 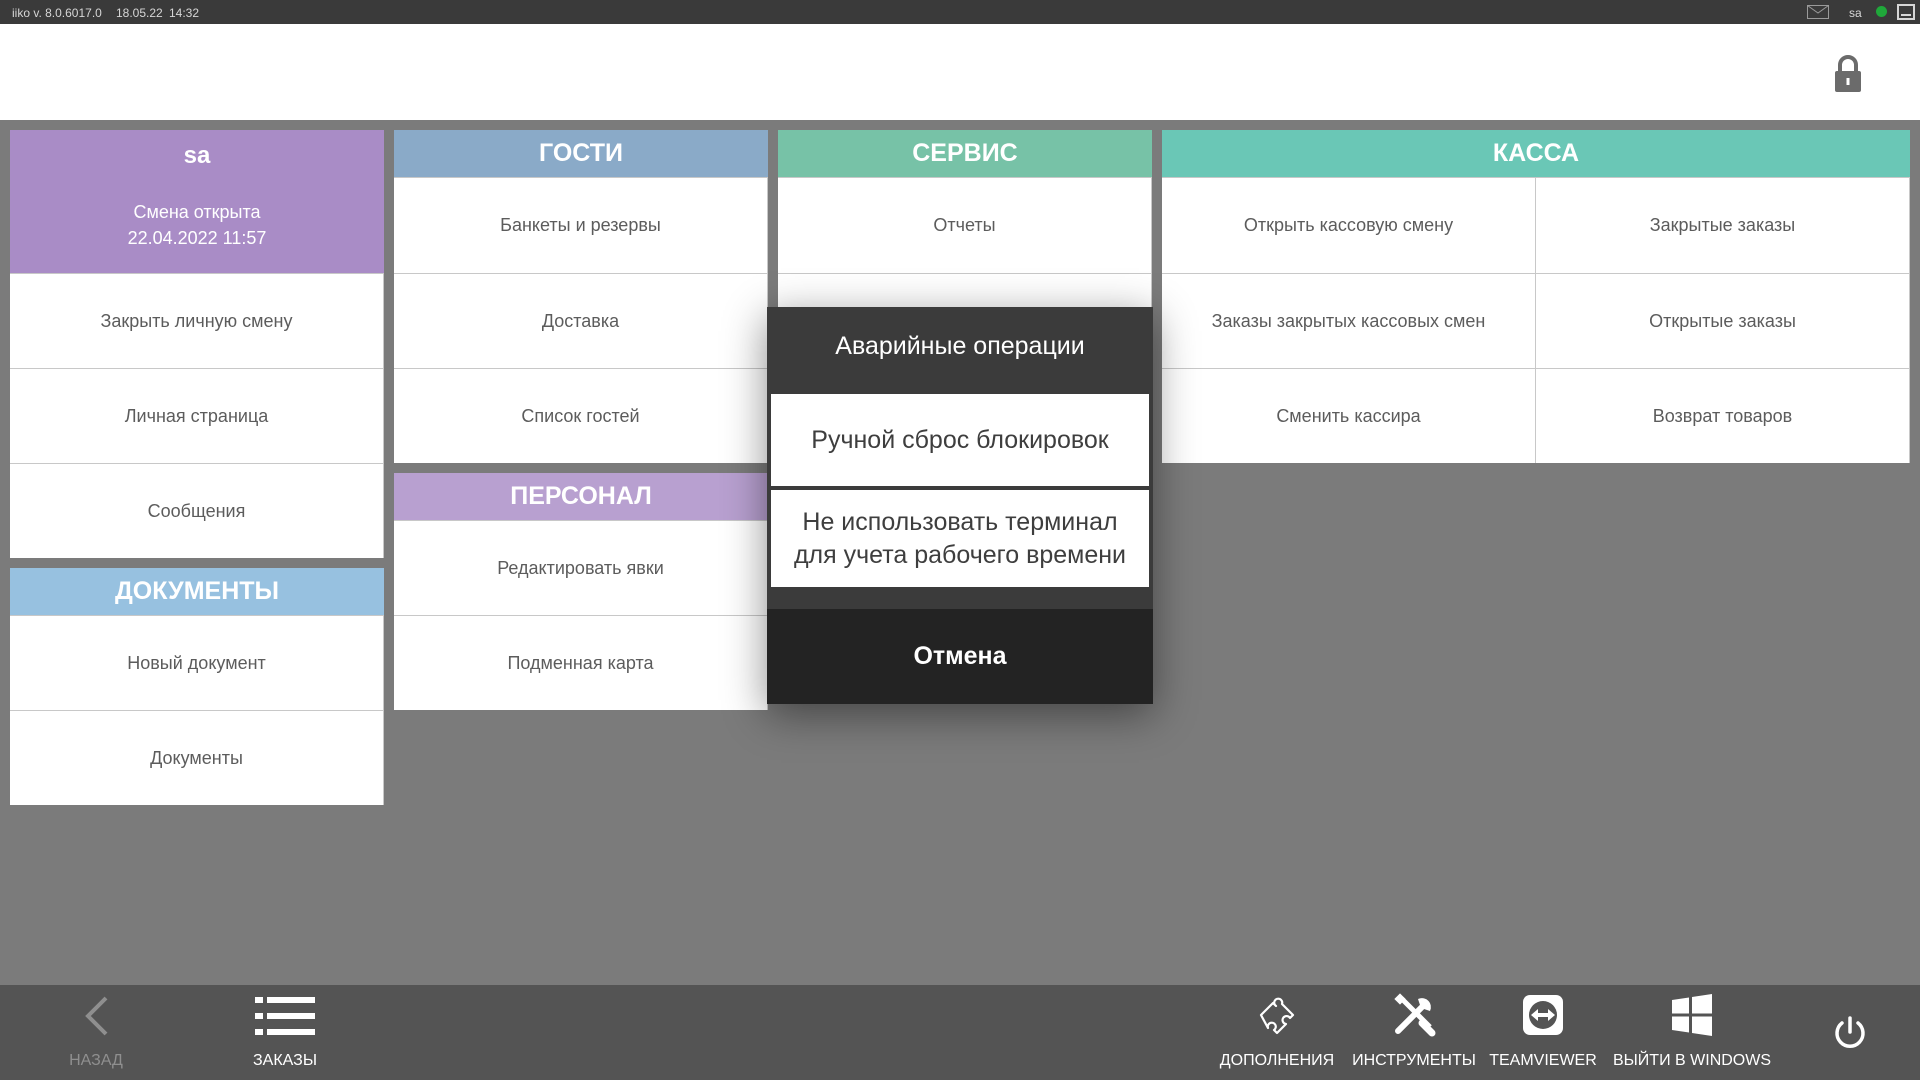 I want to click on status-time: 14:32, so click(x=184, y=13).